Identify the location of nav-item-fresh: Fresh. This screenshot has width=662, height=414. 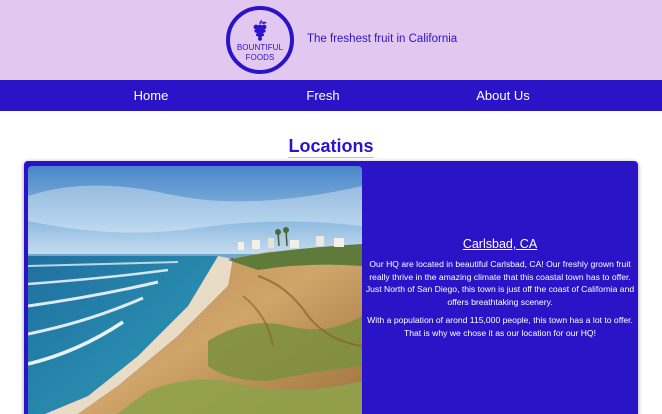
(322, 95).